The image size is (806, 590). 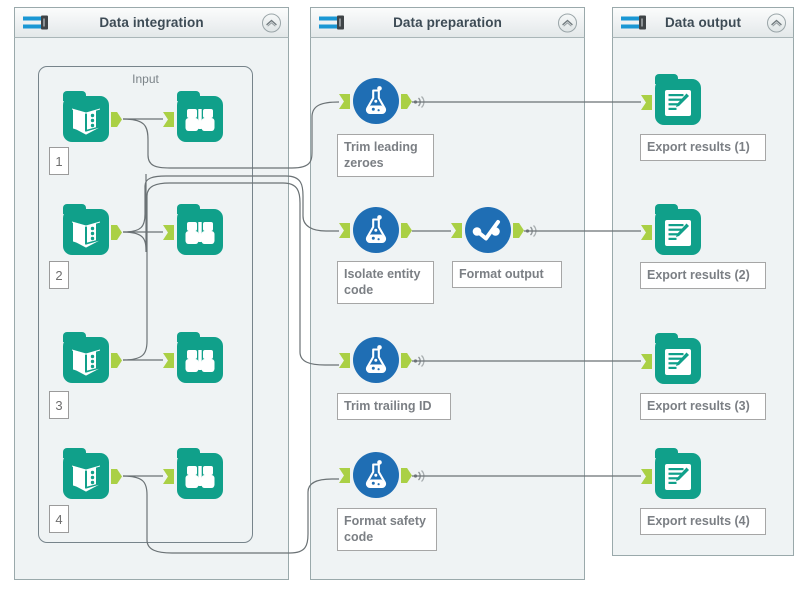 What do you see at coordinates (59, 275) in the screenshot?
I see `row-badge: 2` at bounding box center [59, 275].